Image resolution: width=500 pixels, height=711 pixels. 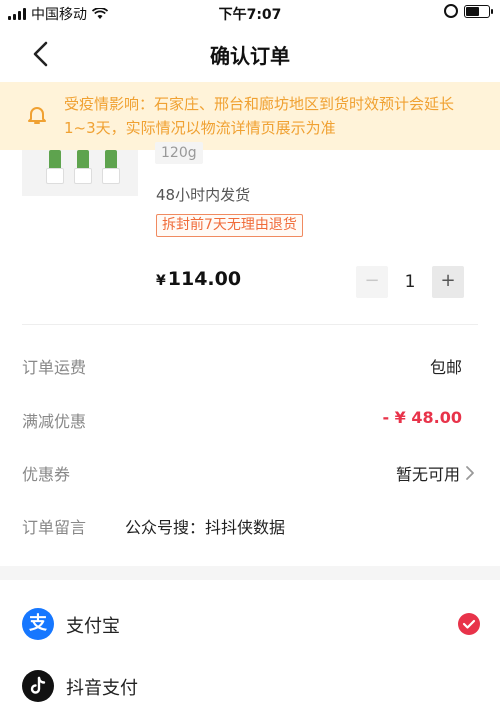 What do you see at coordinates (203, 195) in the screenshot?
I see `shipping-time-text: 48小时内发货` at bounding box center [203, 195].